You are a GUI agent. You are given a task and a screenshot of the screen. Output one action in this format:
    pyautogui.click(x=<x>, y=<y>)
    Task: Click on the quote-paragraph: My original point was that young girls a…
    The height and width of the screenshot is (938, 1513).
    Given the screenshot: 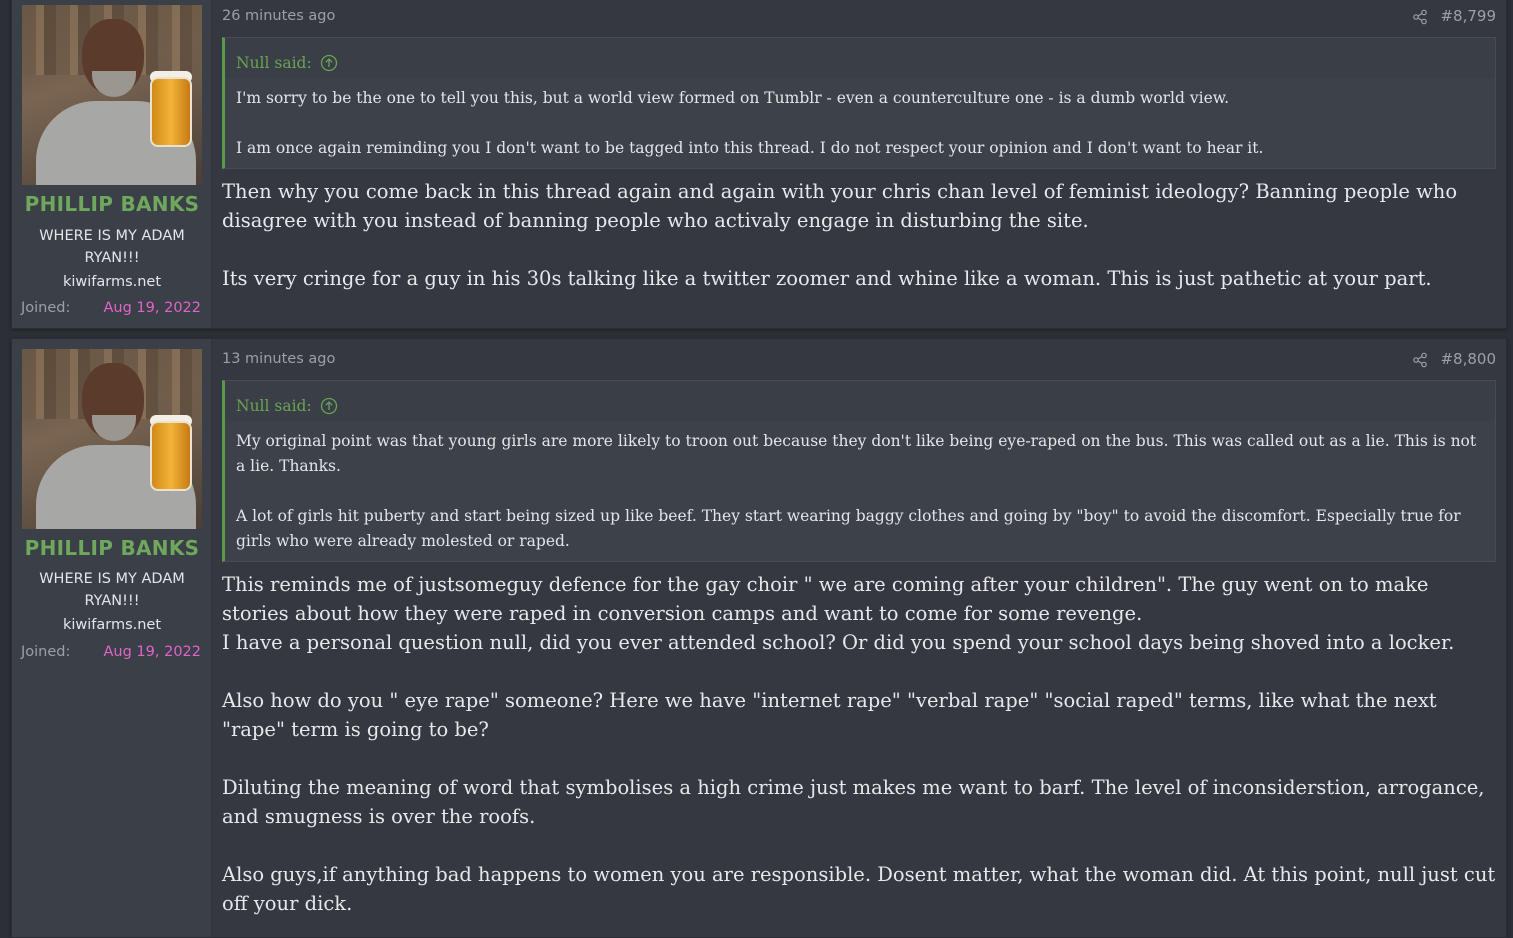 What is the action you would take?
    pyautogui.click(x=856, y=453)
    